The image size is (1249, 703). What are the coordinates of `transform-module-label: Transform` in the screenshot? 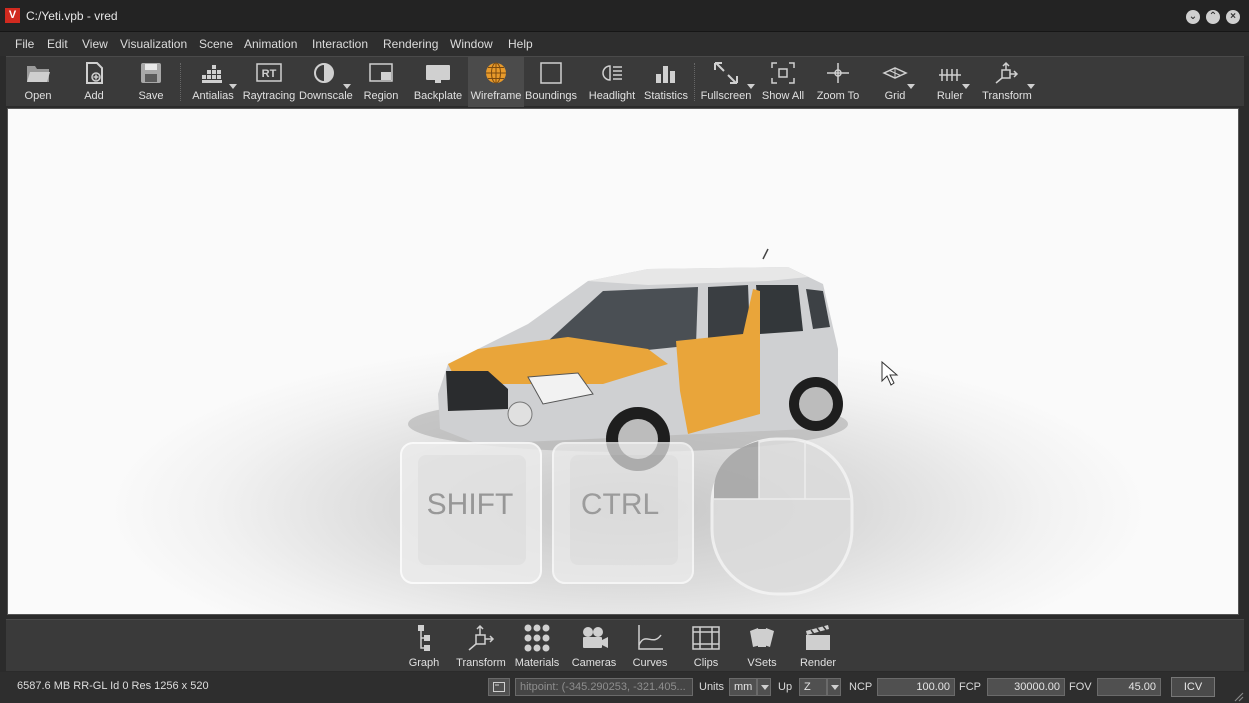 It's located at (481, 663).